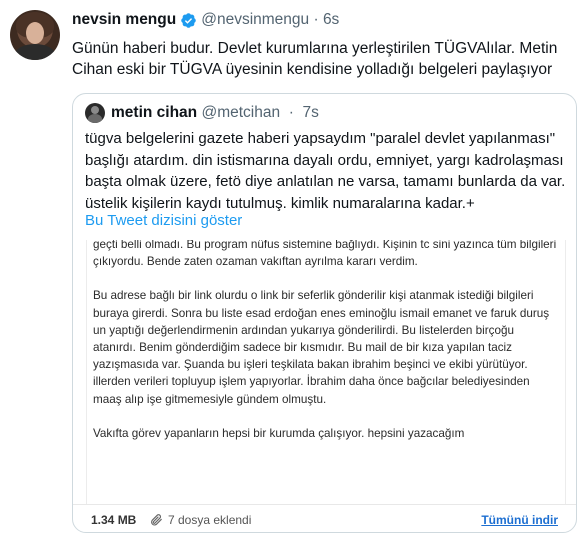 Image resolution: width=588 pixels, height=543 pixels. I want to click on quoted-author-avatar, so click(95, 113).